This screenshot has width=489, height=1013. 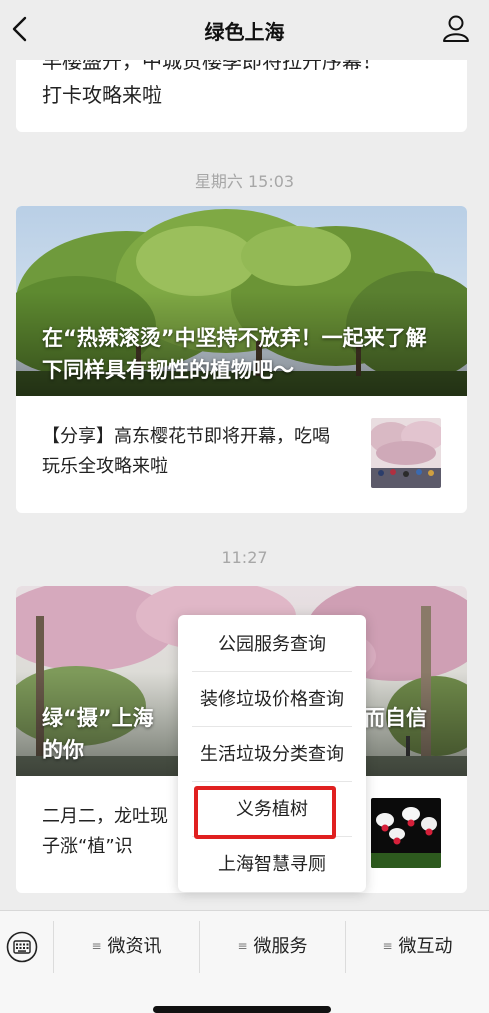 I want to click on bottom-menu-bar: ≡ 微资讯 ≡ 微服务 ≡ 微互动, so click(x=244, y=961).